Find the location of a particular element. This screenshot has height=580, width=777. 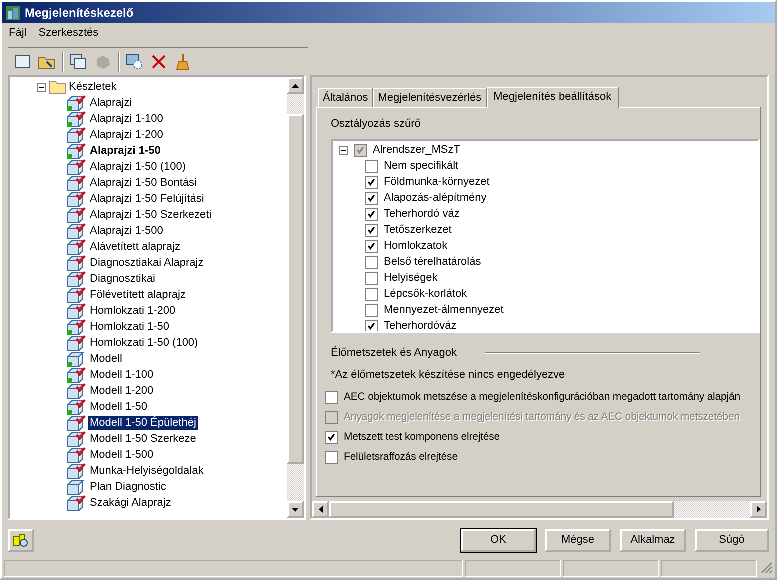

tree-item: Diagnosztikai is located at coordinates (123, 279).